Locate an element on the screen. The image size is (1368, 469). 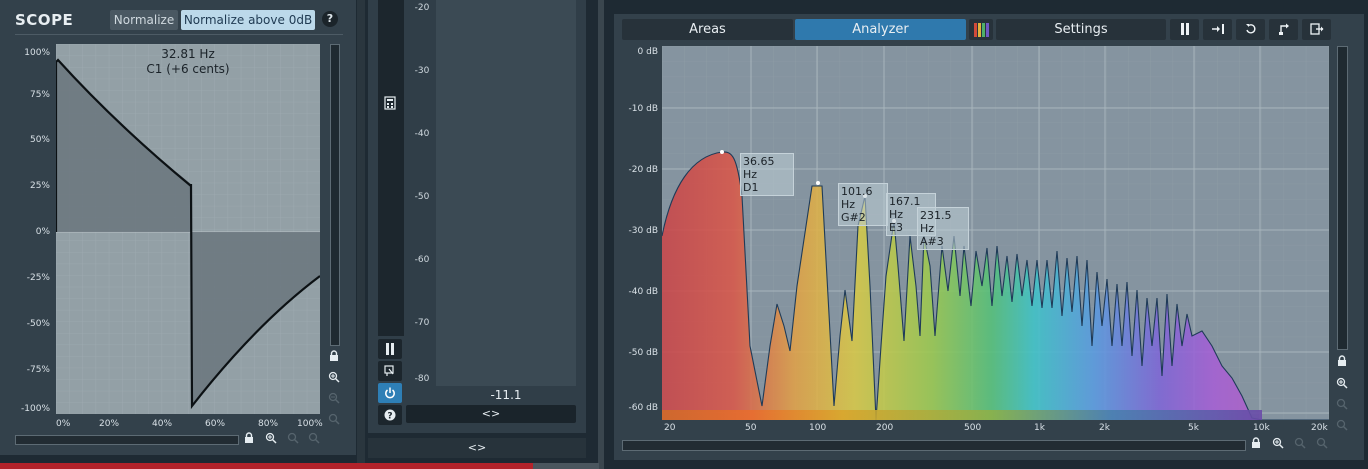
color-bars-icon is located at coordinates (981, 30).